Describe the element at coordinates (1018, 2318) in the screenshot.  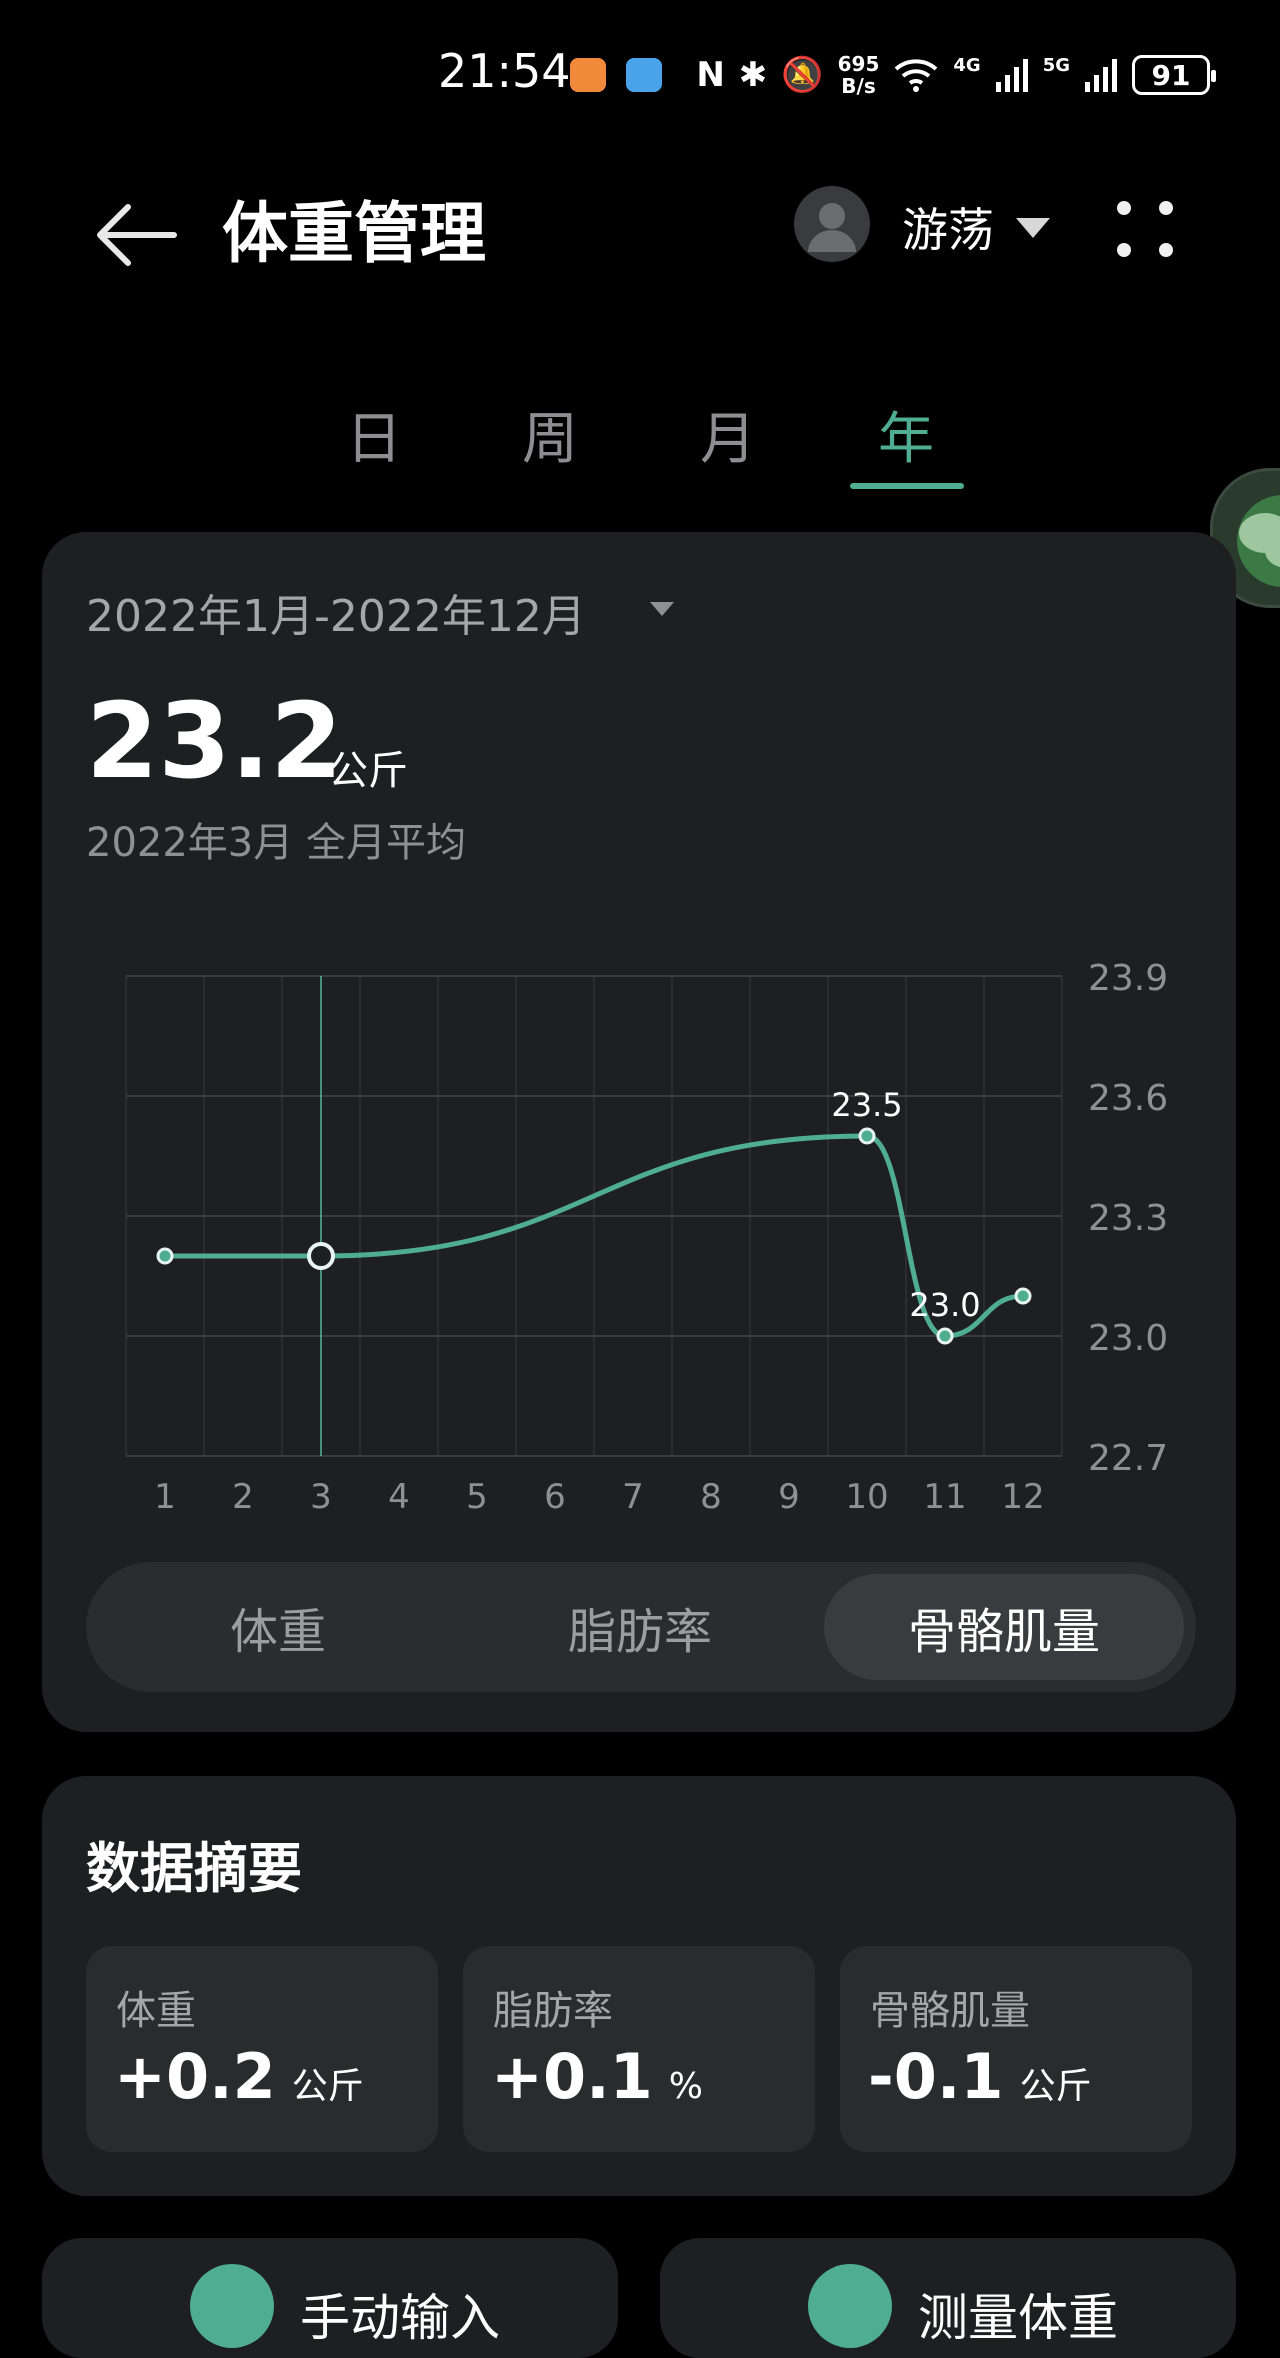
I see `measure-weight-label: 测量体重` at that location.